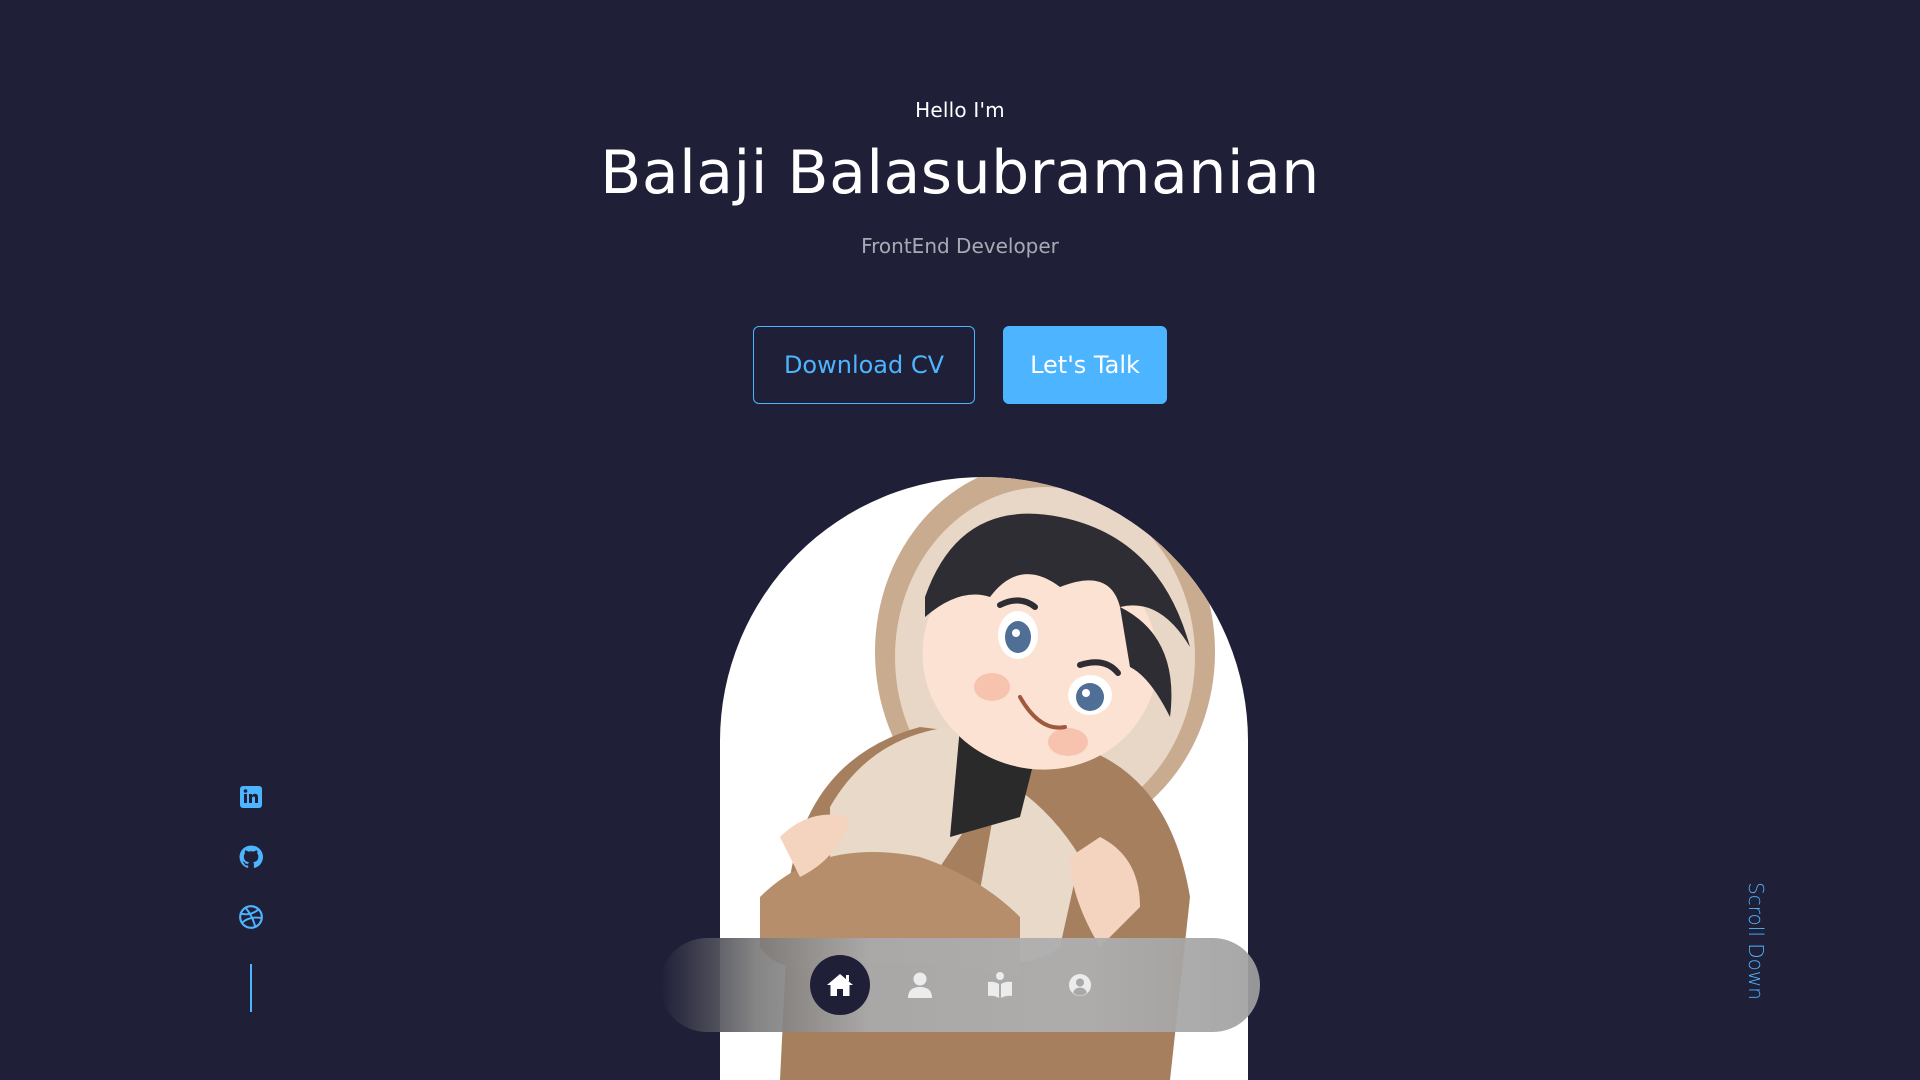  What do you see at coordinates (251, 988) in the screenshot?
I see `divider-line` at bounding box center [251, 988].